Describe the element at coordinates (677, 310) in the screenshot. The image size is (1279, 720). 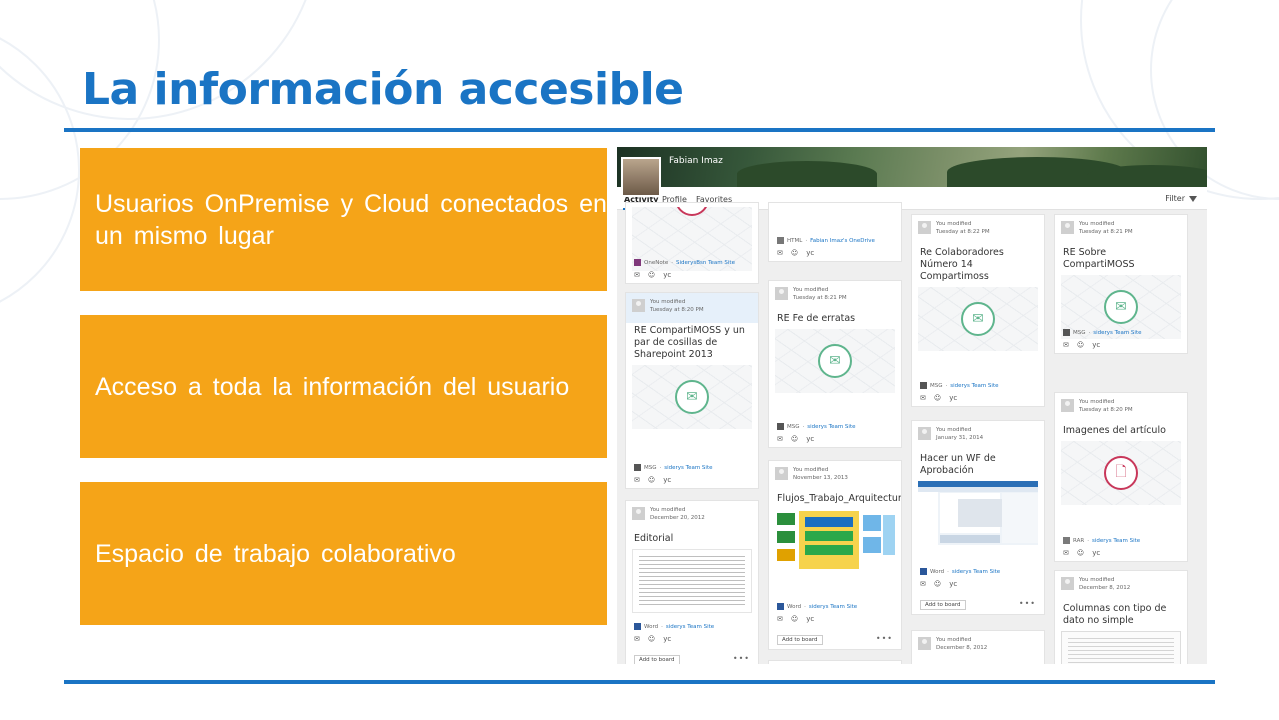
I see `modified-date: Tuesday at 8:20 PM` at that location.